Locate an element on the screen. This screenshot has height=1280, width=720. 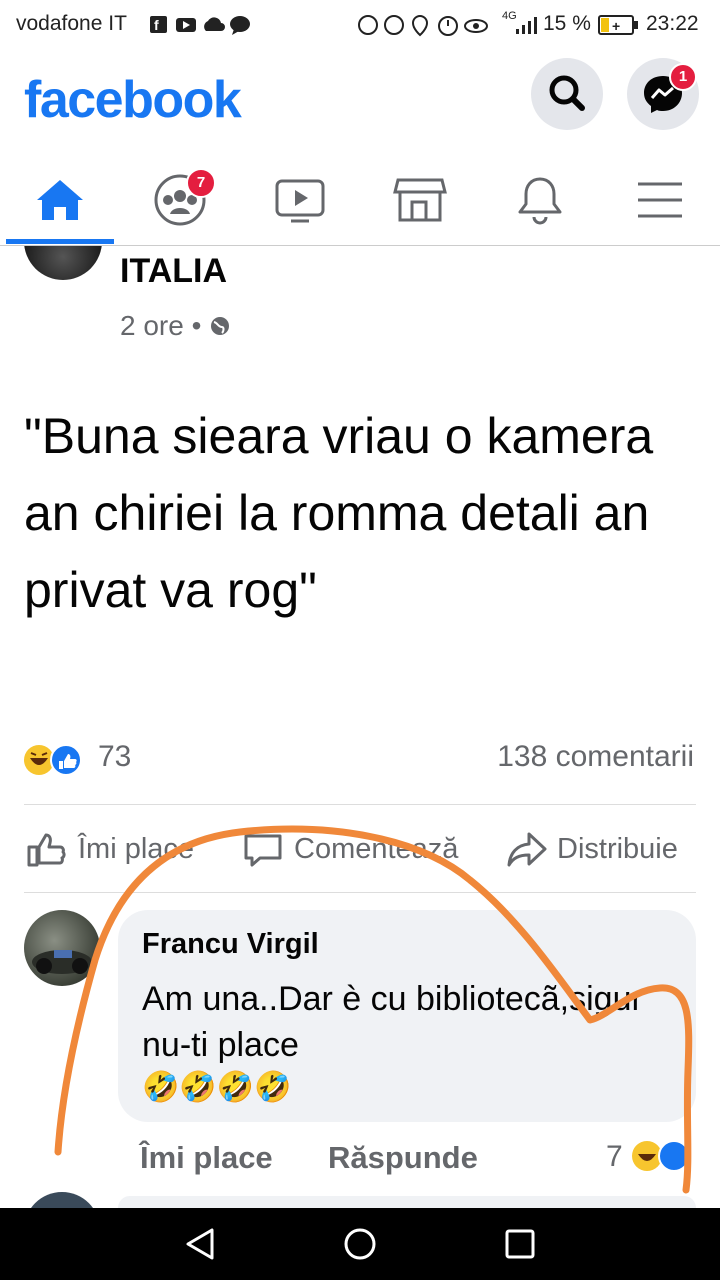
video-icon is located at coordinates (300, 201).